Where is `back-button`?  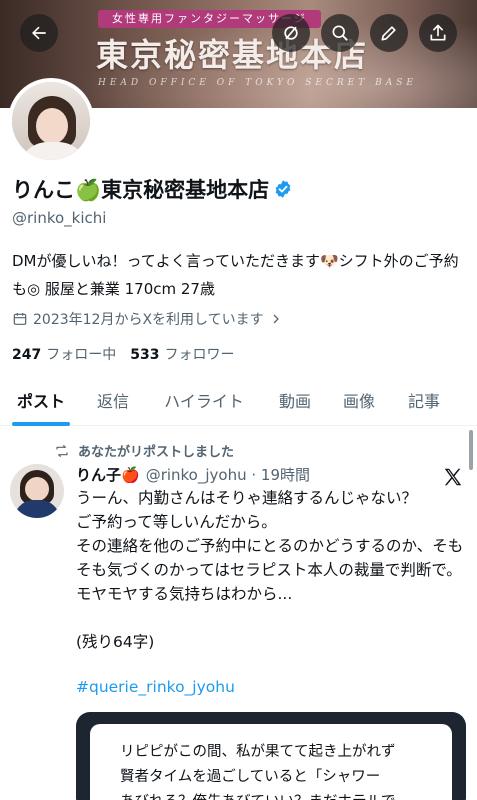
back-button is located at coordinates (39, 33).